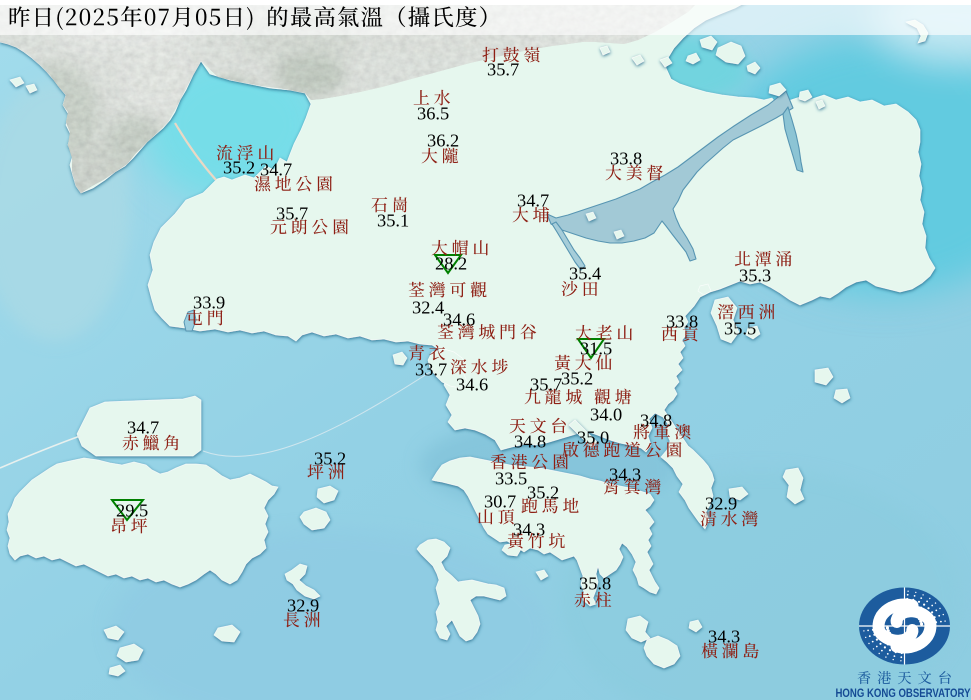  What do you see at coordinates (451, 264) in the screenshot?
I see `svg-text: 28.2` at bounding box center [451, 264].